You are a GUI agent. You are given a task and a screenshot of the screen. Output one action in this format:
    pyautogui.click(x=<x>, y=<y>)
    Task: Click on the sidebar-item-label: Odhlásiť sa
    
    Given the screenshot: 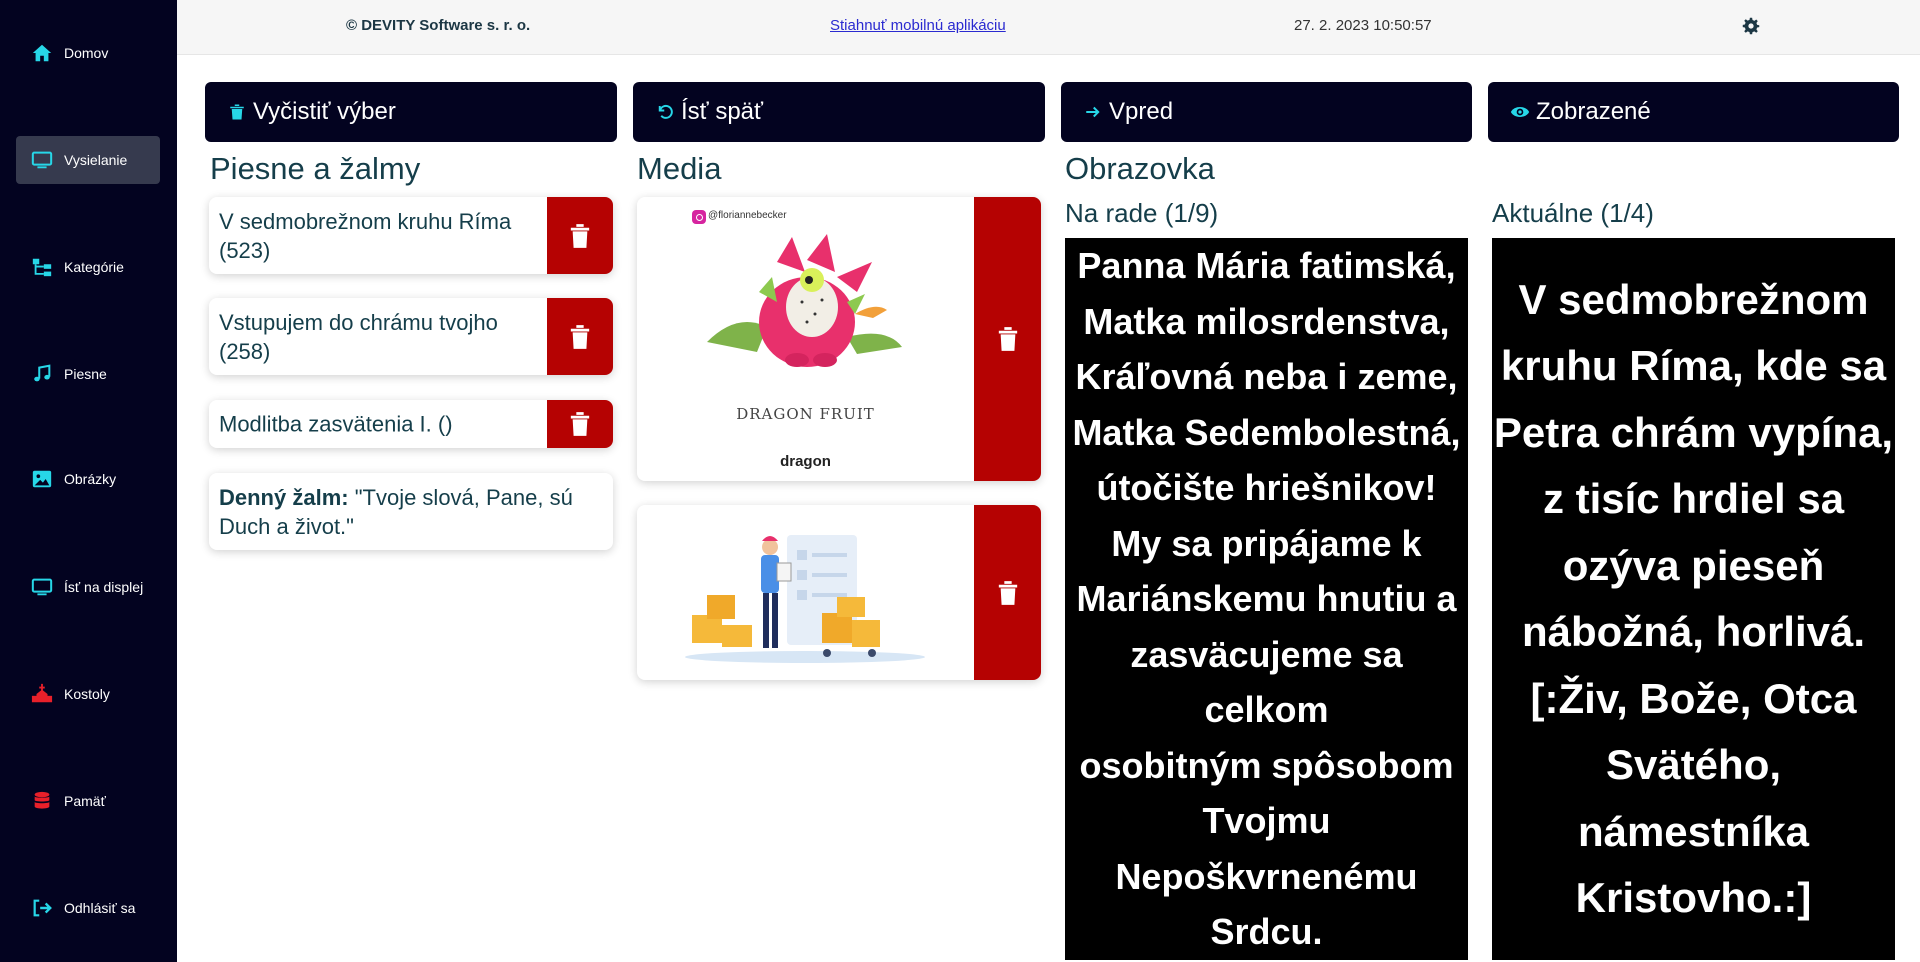 What is the action you would take?
    pyautogui.click(x=100, y=908)
    